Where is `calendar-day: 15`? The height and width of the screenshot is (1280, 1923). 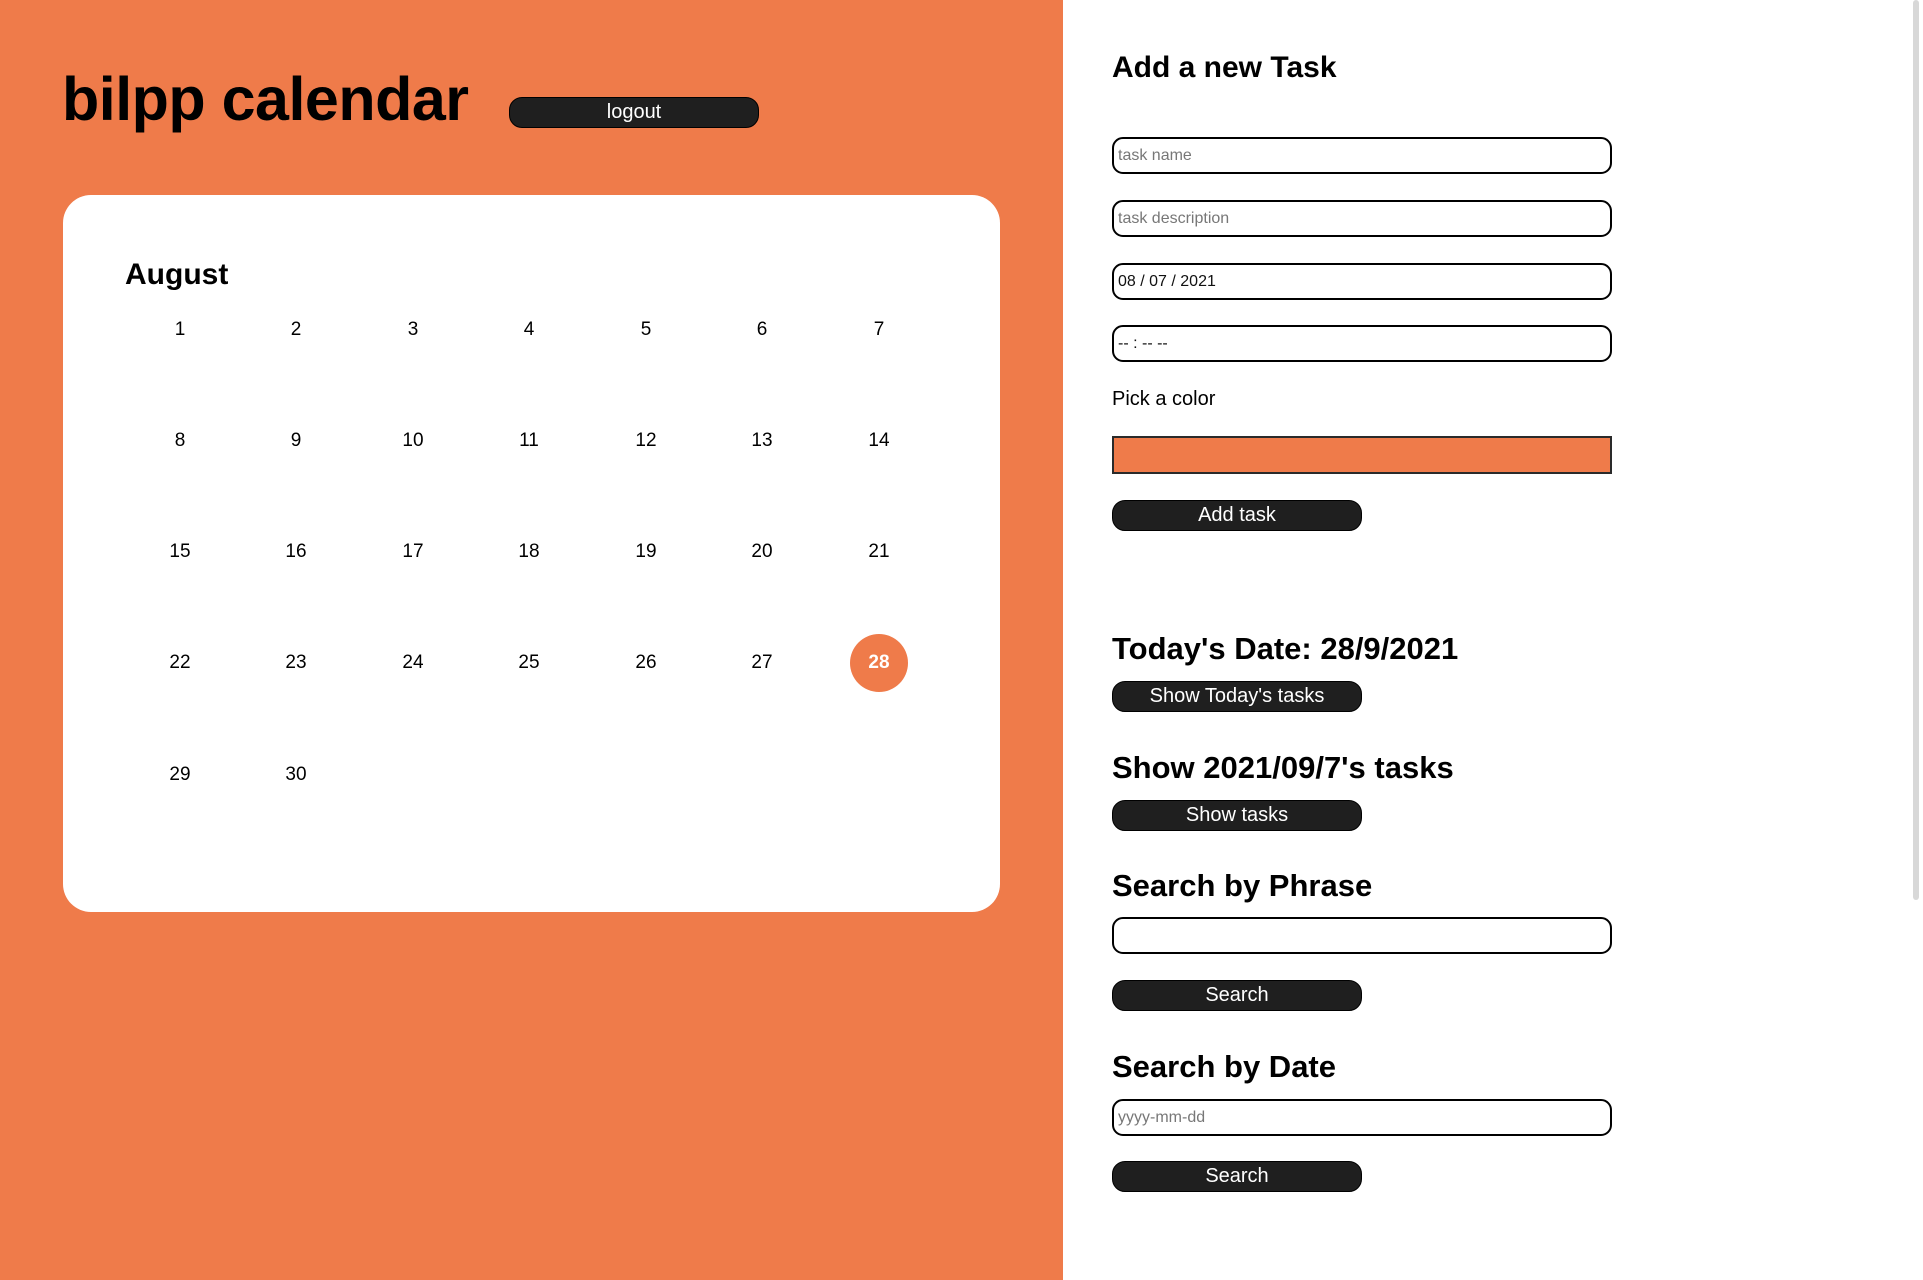 calendar-day: 15 is located at coordinates (180, 552).